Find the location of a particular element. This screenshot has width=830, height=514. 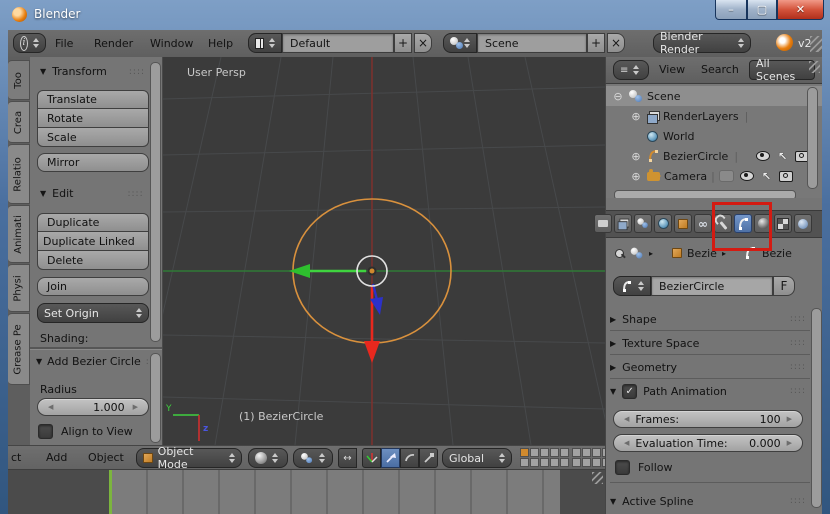

translate-button: Translate is located at coordinates (93, 99).